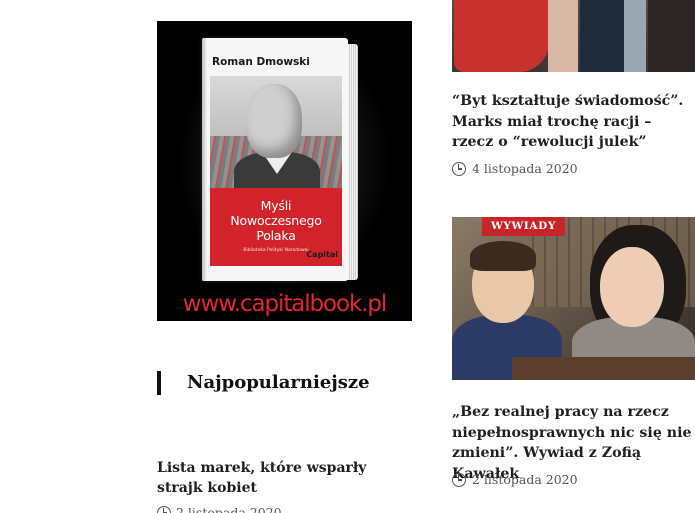  I want to click on popular-article-date: 2 listopada 2020, so click(219, 509).